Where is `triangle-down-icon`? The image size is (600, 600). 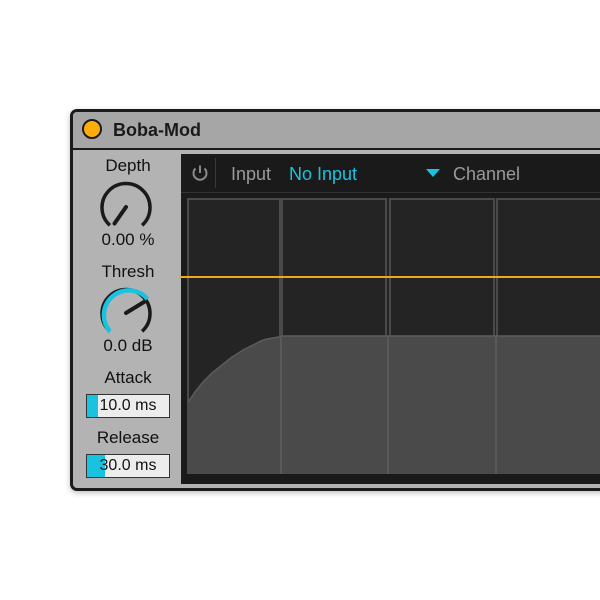
triangle-down-icon is located at coordinates (433, 174).